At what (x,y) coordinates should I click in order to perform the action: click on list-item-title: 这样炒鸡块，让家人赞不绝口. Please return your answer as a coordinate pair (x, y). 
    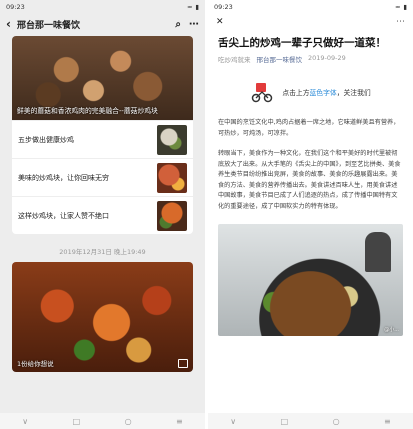
    Looking at the image, I should click on (63, 215).